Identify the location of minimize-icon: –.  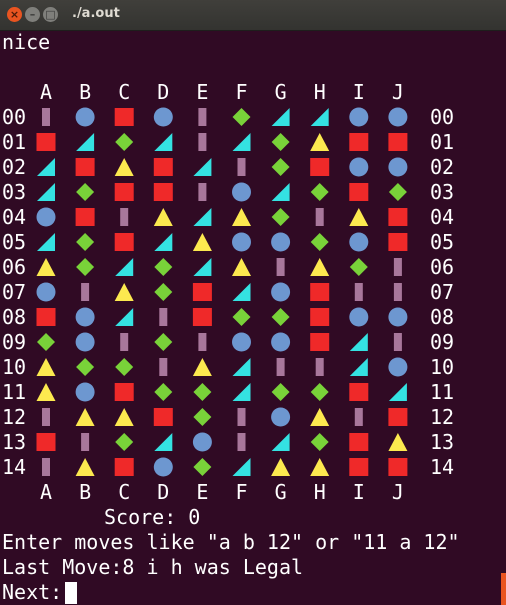
(32, 14).